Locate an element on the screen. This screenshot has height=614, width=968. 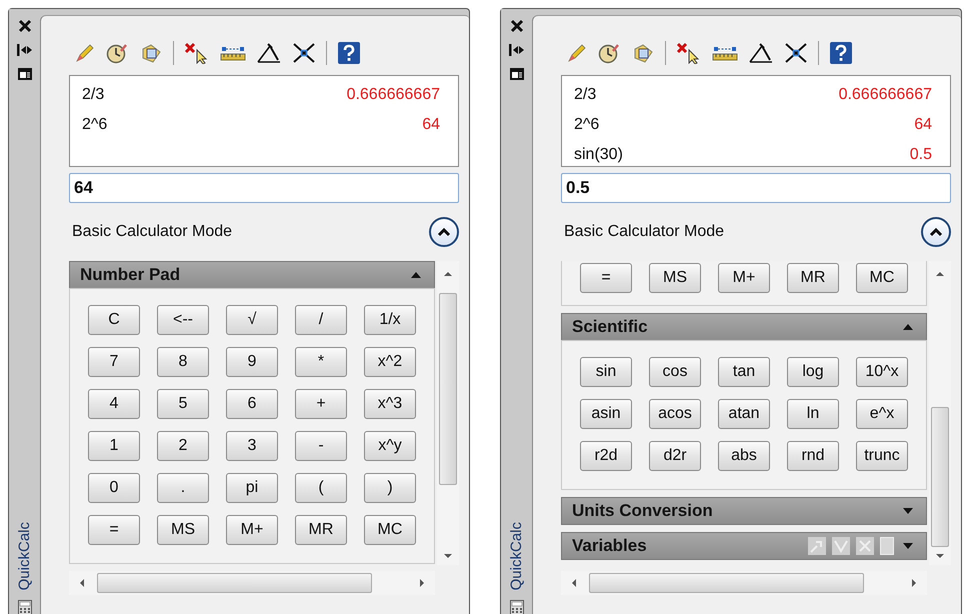
calc-key: . is located at coordinates (183, 488).